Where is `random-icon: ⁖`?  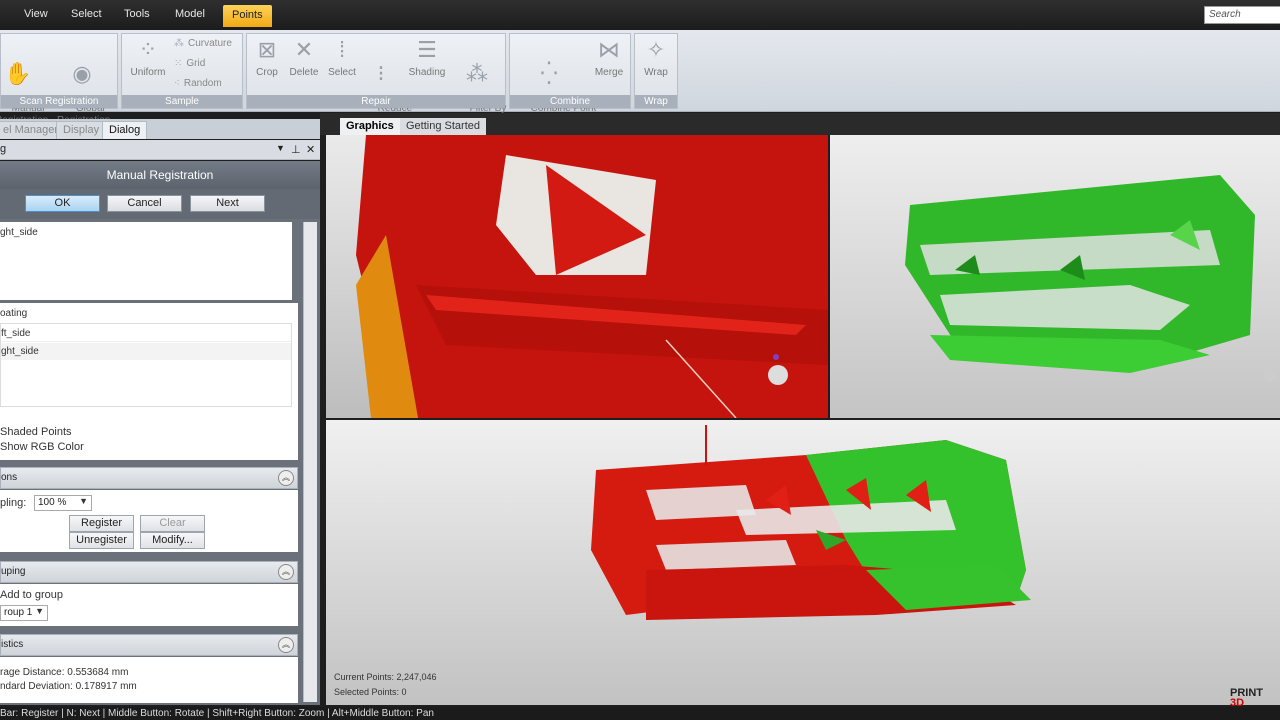 random-icon: ⁖ is located at coordinates (177, 83).